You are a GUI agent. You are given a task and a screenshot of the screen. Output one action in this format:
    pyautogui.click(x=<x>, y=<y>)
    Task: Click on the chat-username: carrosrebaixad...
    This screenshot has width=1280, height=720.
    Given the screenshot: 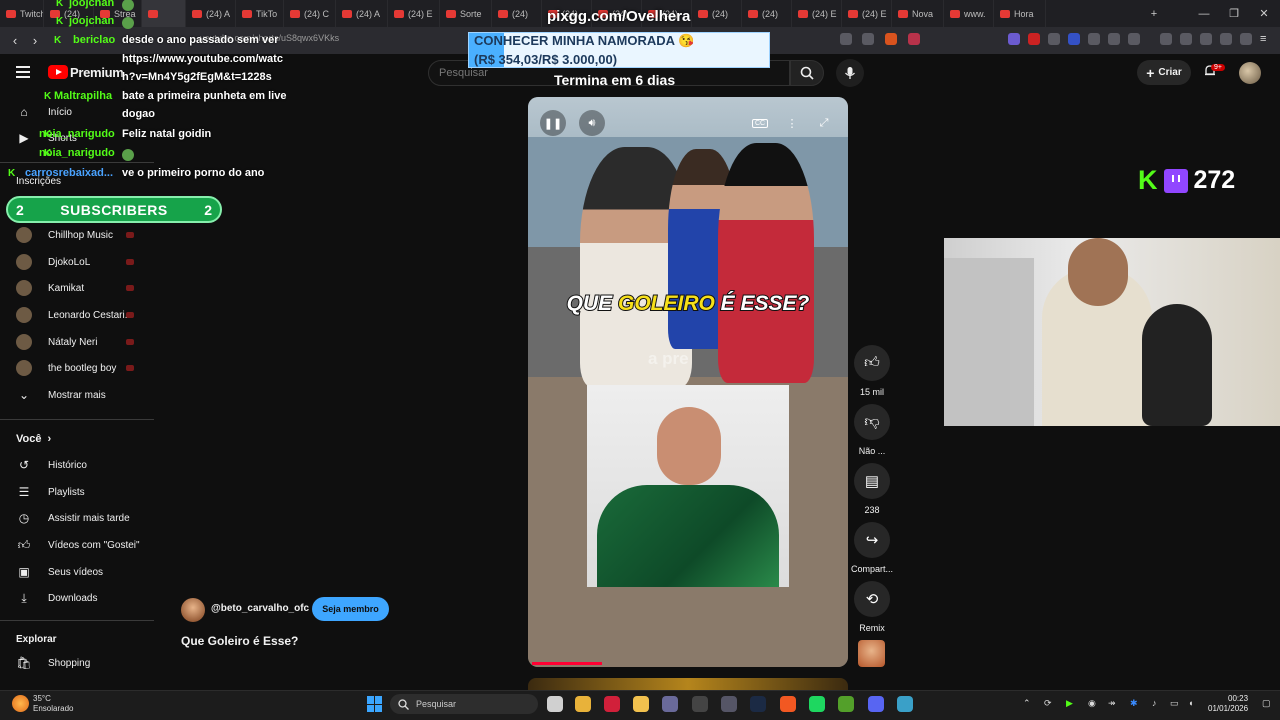 What is the action you would take?
    pyautogui.click(x=69, y=173)
    